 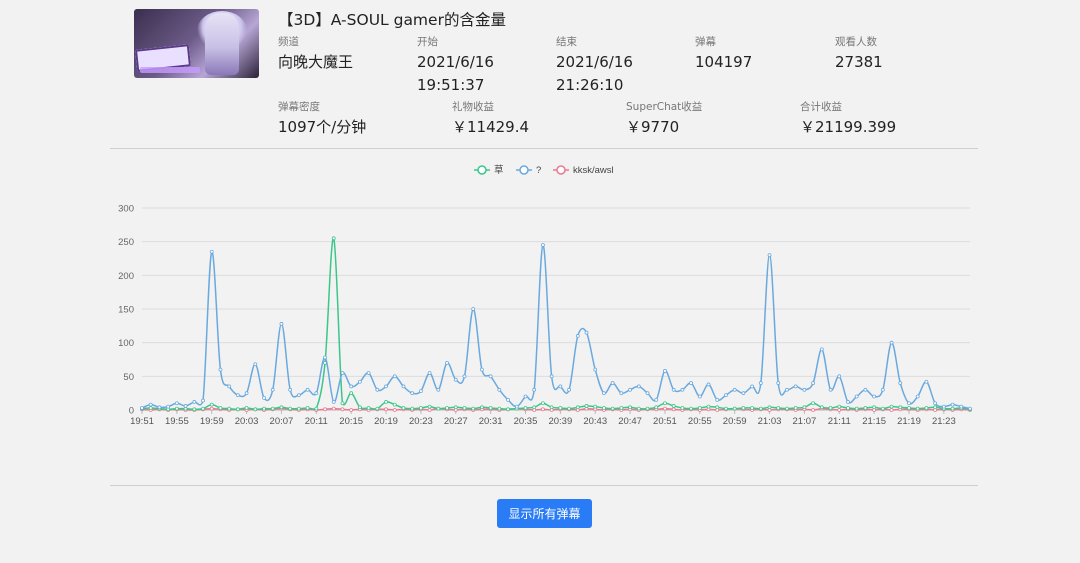 I want to click on legend-item: kksk/awsl, so click(x=583, y=170).